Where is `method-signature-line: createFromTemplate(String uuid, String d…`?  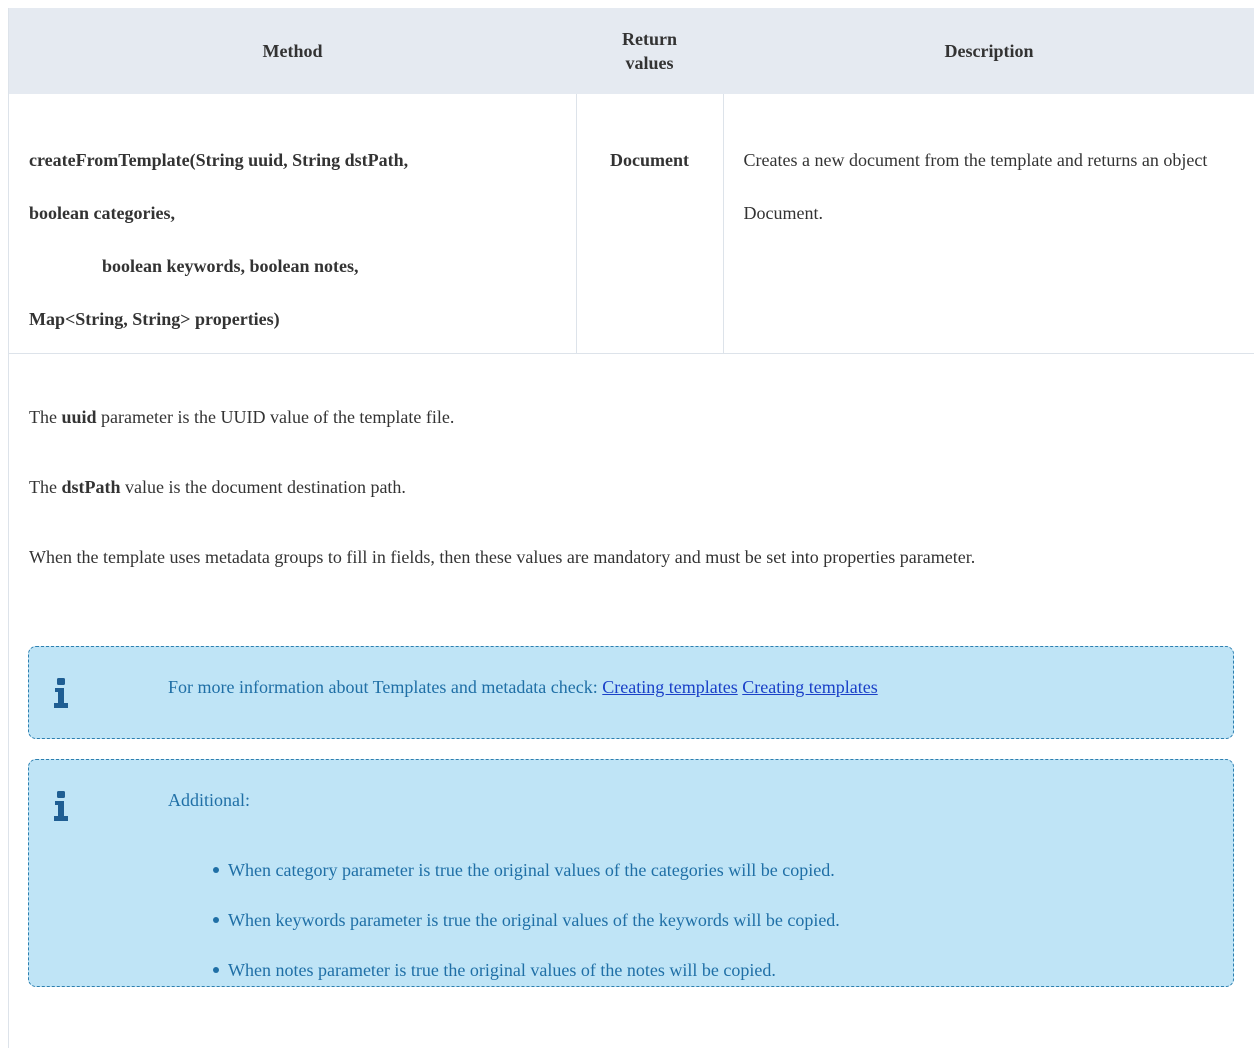
method-signature-line: createFromTemplate(String uuid, String d… is located at coordinates (219, 160).